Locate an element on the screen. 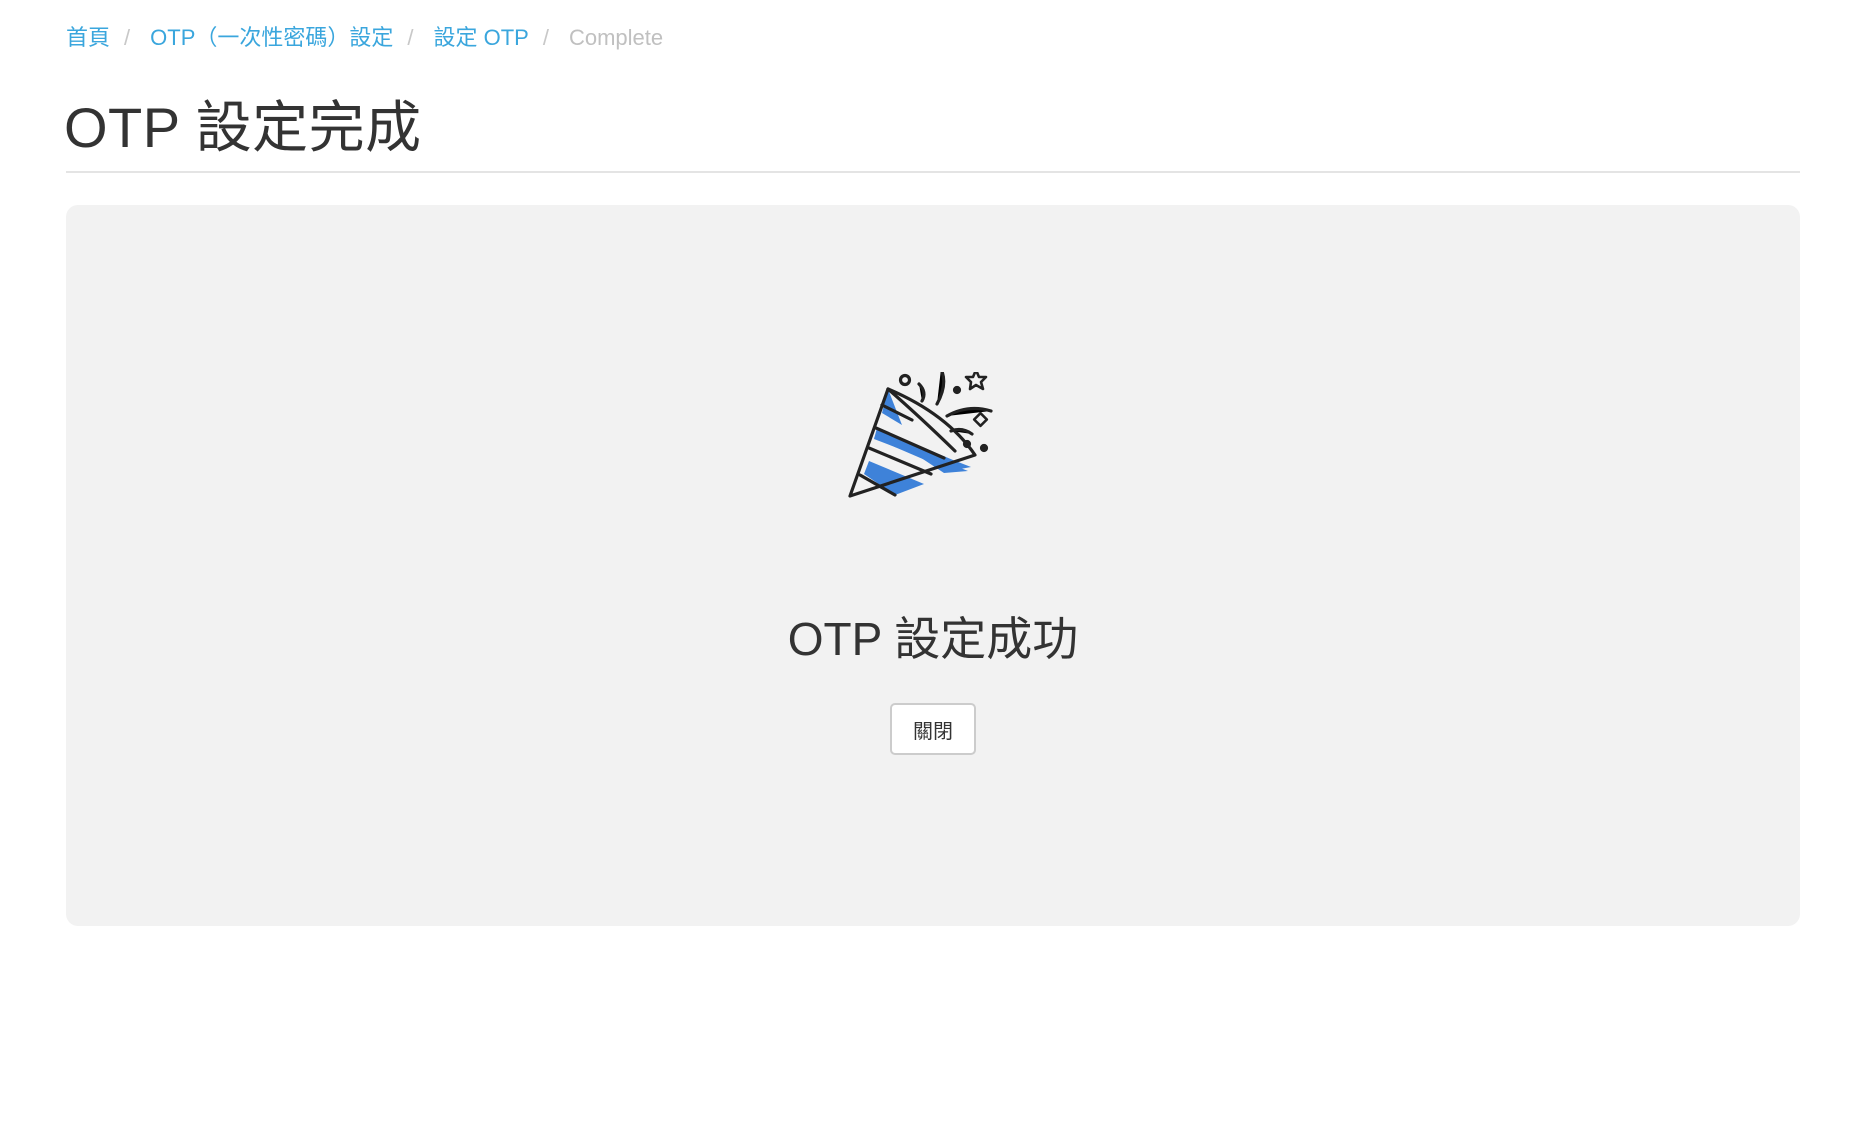 The width and height of the screenshot is (1856, 1134). success-message: OTP 設定成功 is located at coordinates (933, 639).